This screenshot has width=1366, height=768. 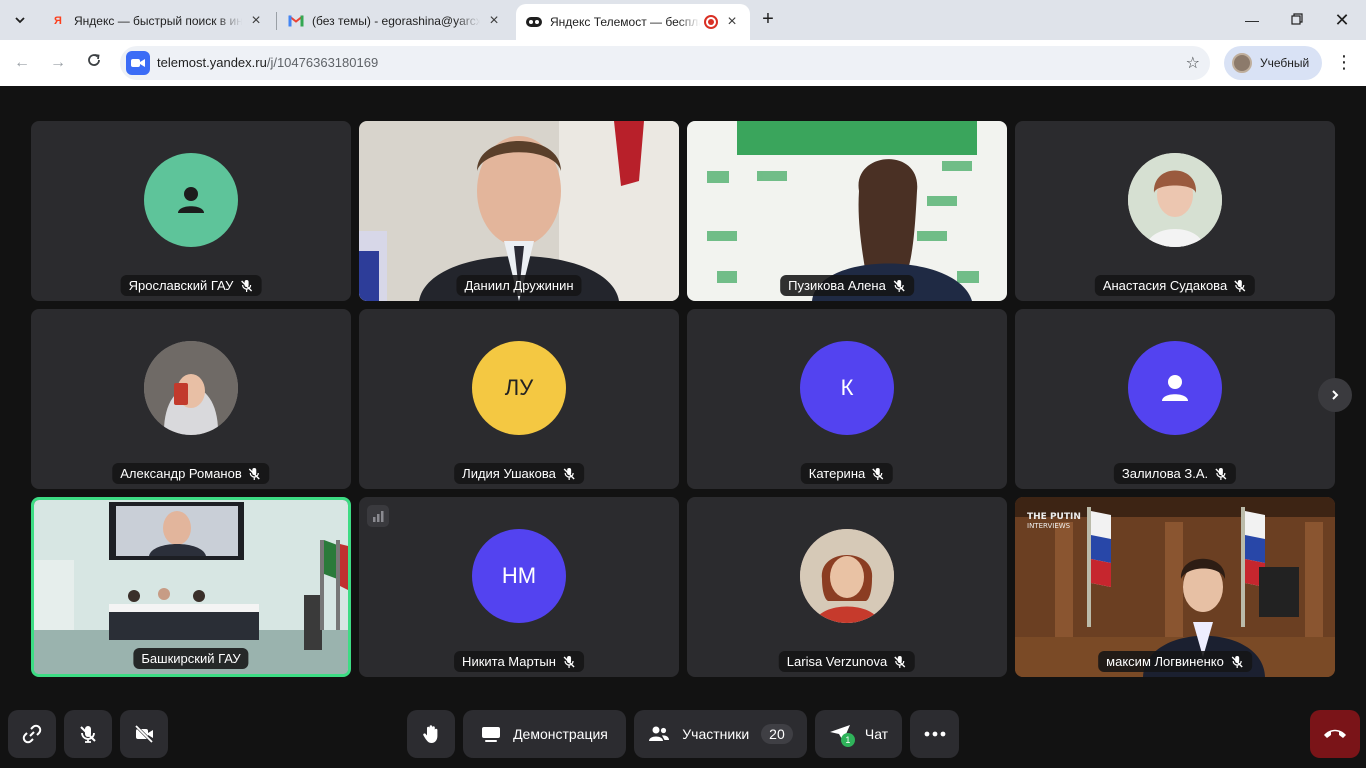 I want to click on participant-tile: Александр Романов, so click(x=191, y=399).